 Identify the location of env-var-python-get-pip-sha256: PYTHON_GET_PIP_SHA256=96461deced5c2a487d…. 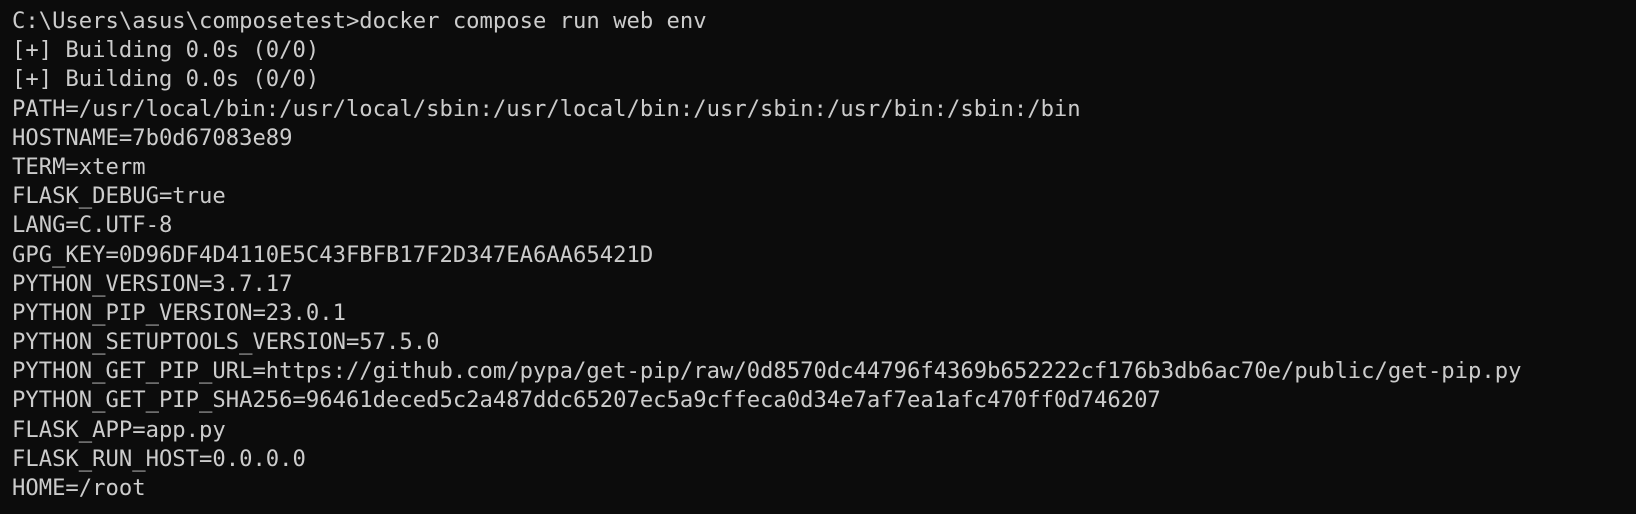
(586, 400).